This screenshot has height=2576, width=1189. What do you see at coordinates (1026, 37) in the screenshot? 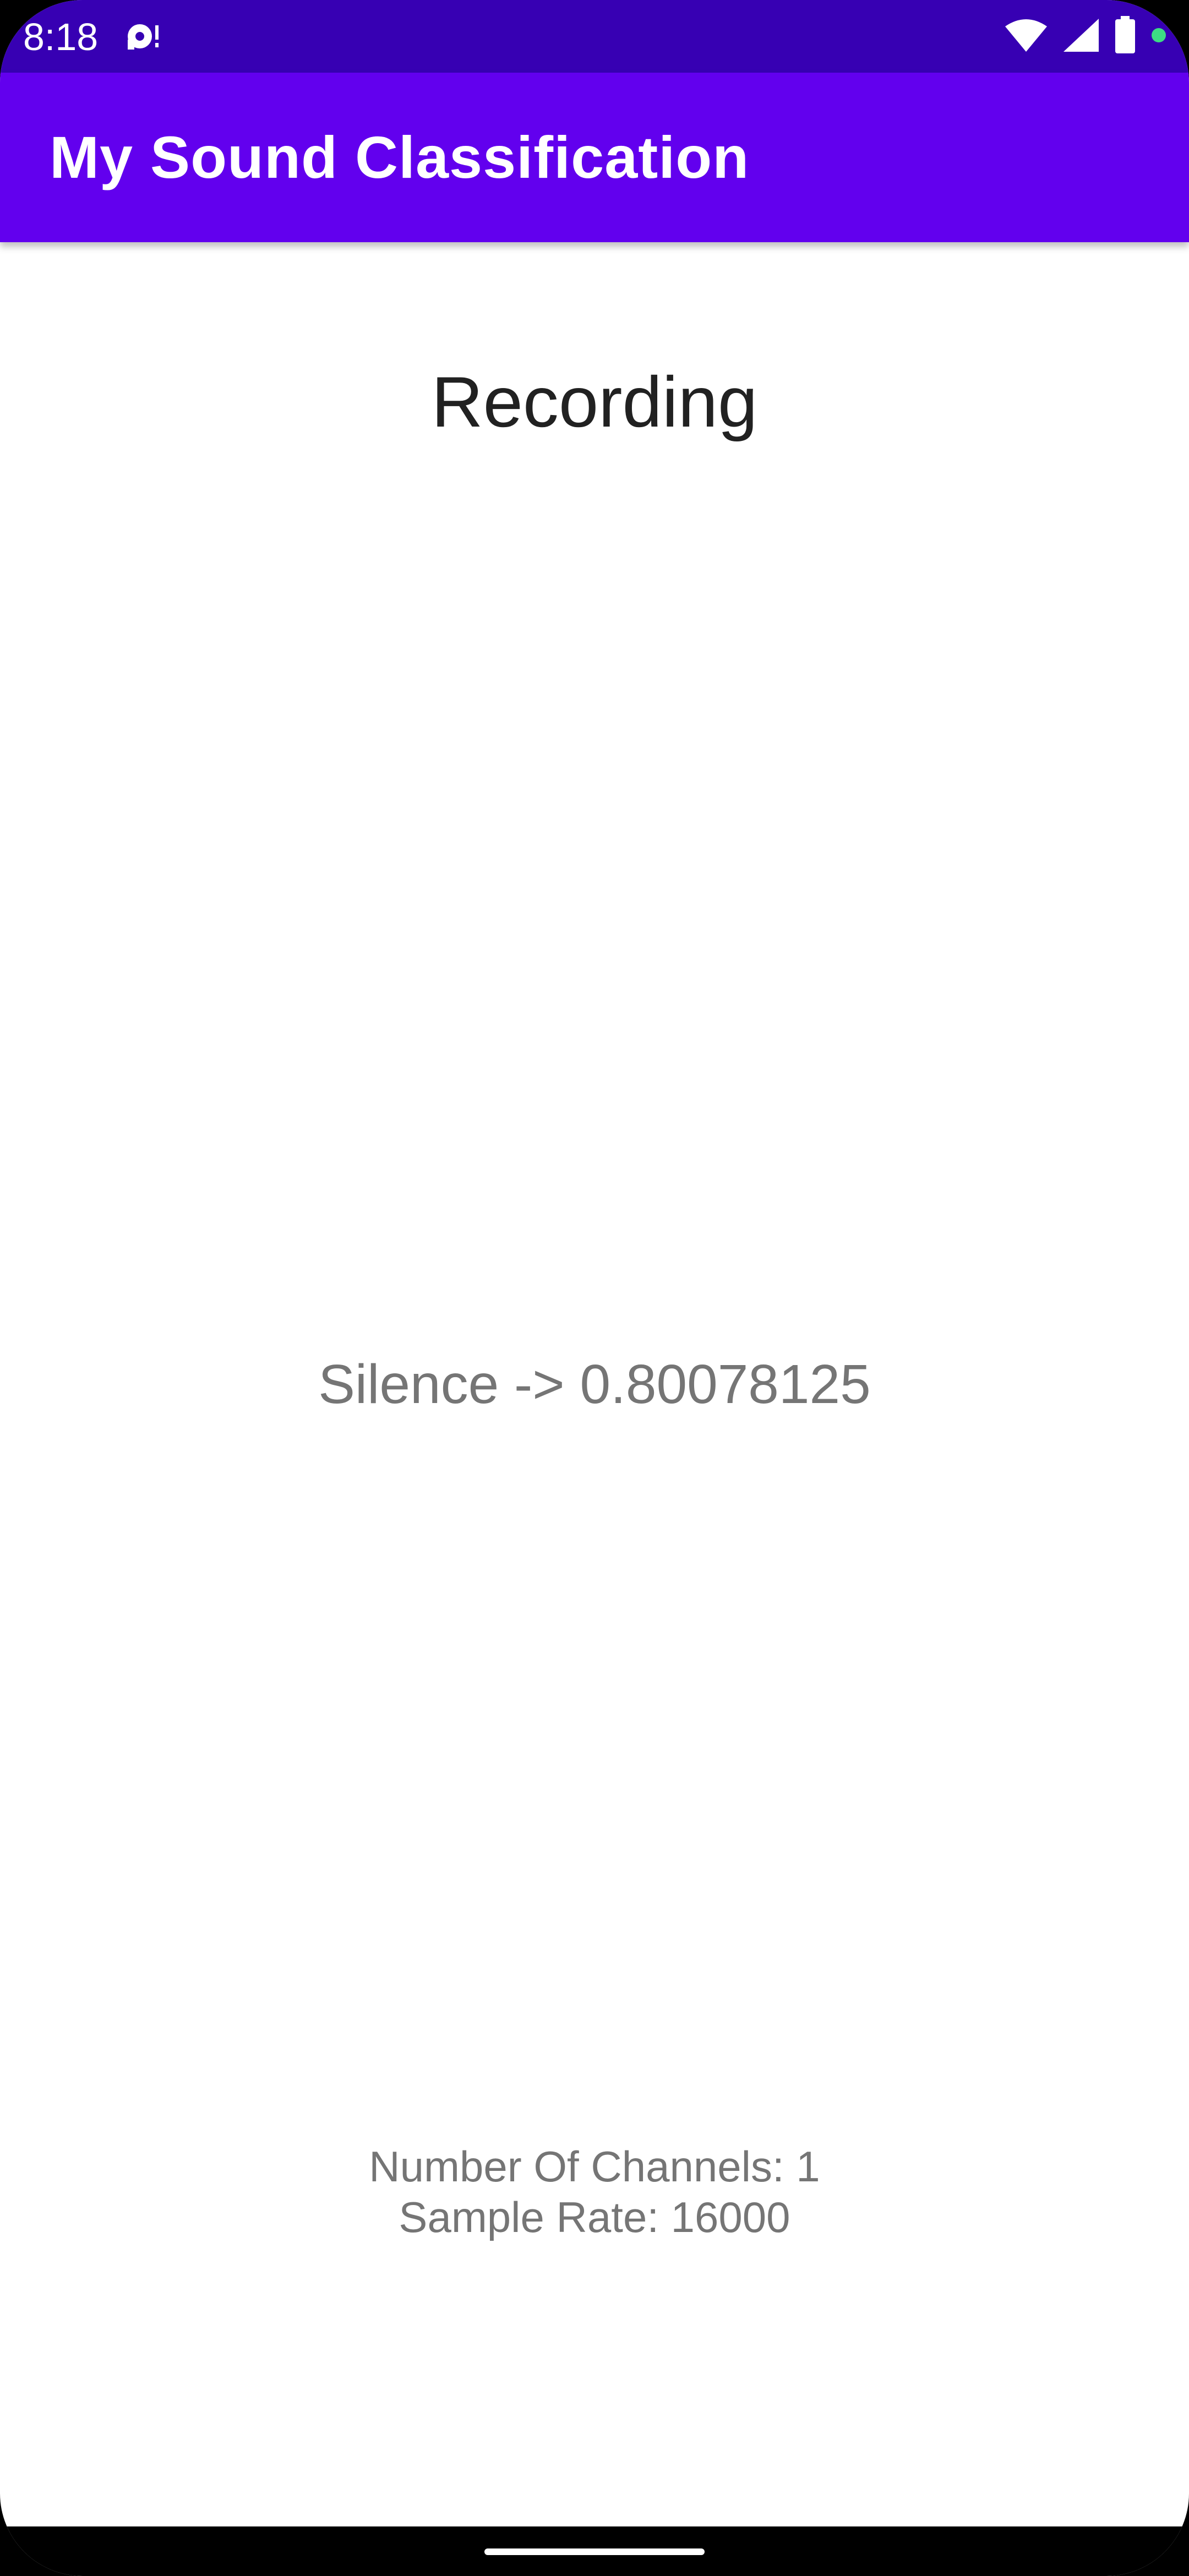
I see `wifi-icon` at bounding box center [1026, 37].